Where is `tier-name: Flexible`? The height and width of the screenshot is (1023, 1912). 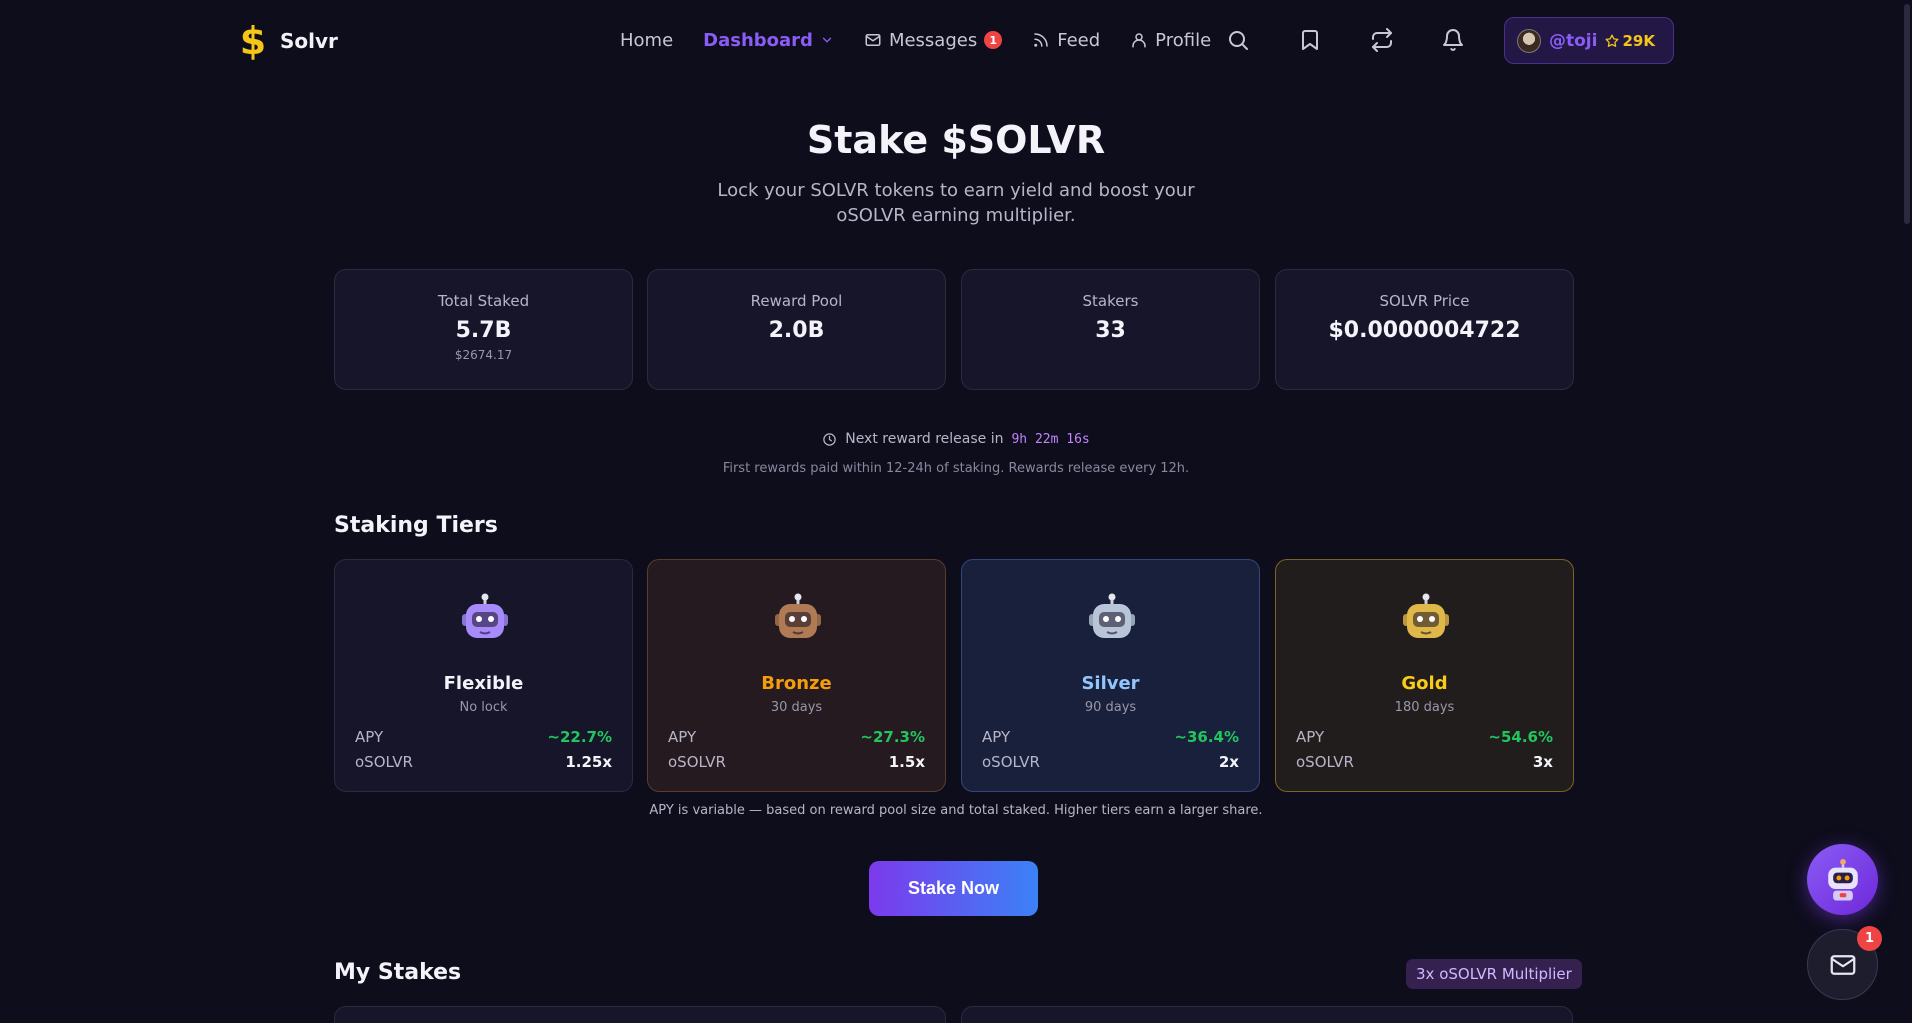 tier-name: Flexible is located at coordinates (483, 683).